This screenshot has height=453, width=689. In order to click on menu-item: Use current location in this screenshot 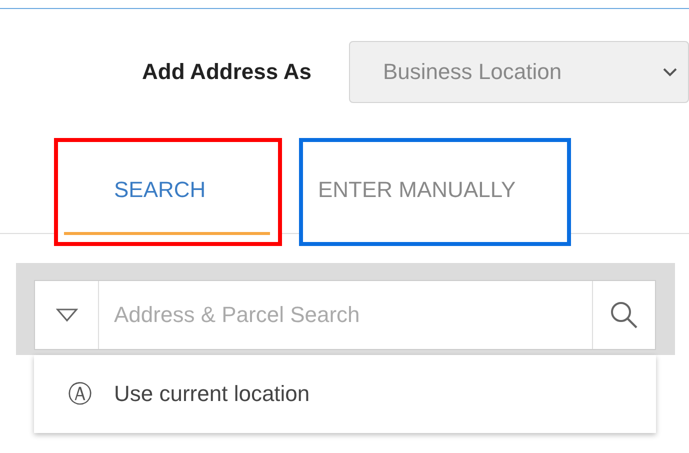, I will do `click(212, 394)`.